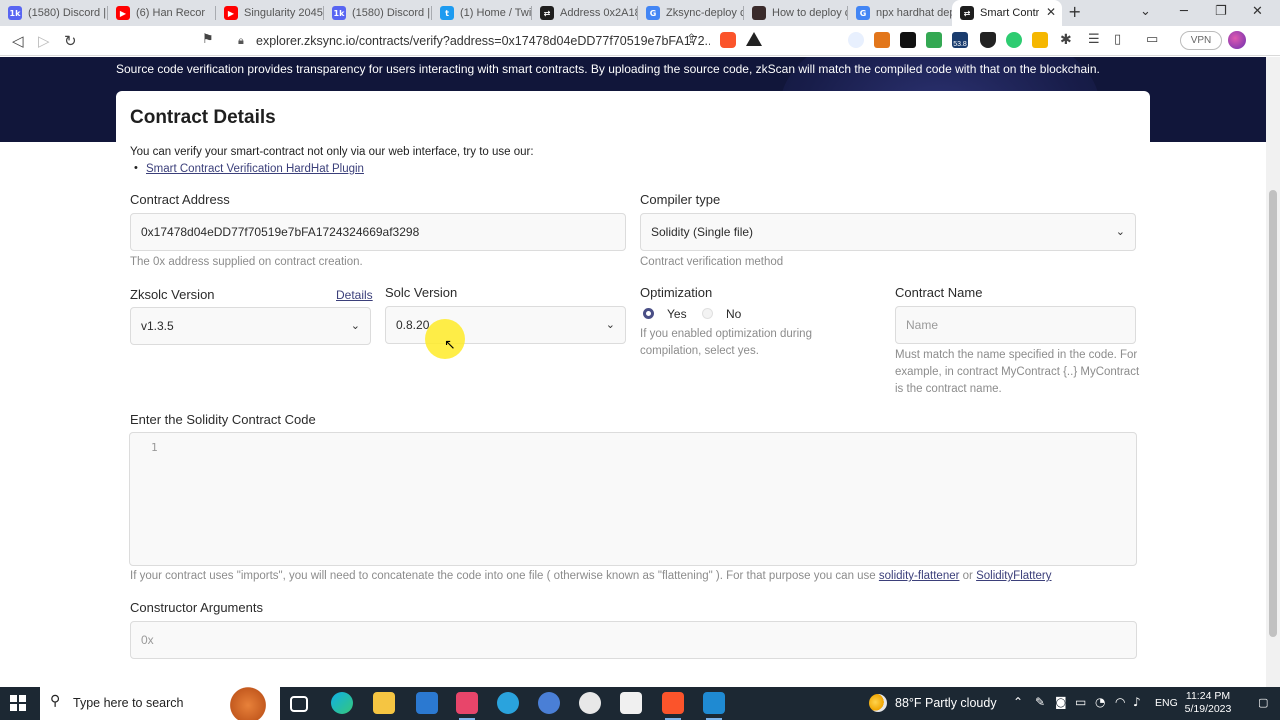 The width and height of the screenshot is (1280, 720). Describe the element at coordinates (888, 232) in the screenshot. I see `compiler-type-select: Solidity (Single file) ⌄` at that location.